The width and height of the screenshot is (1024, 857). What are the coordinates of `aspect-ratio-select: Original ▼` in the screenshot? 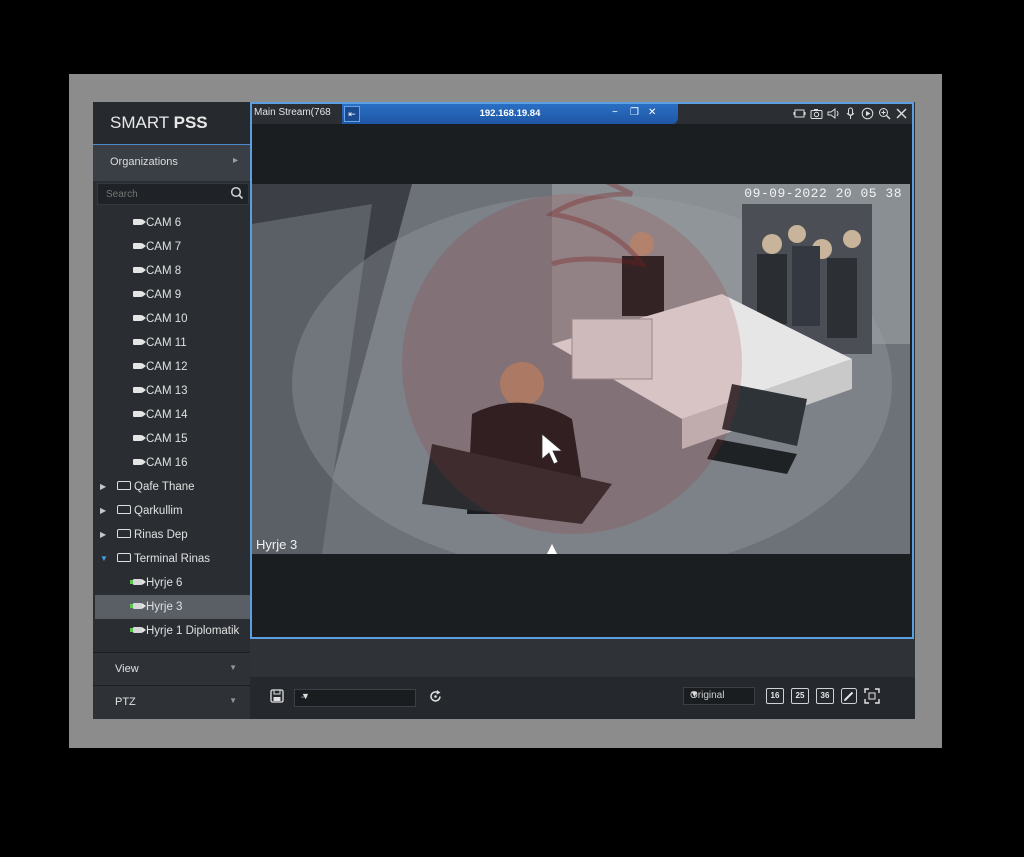 It's located at (719, 696).